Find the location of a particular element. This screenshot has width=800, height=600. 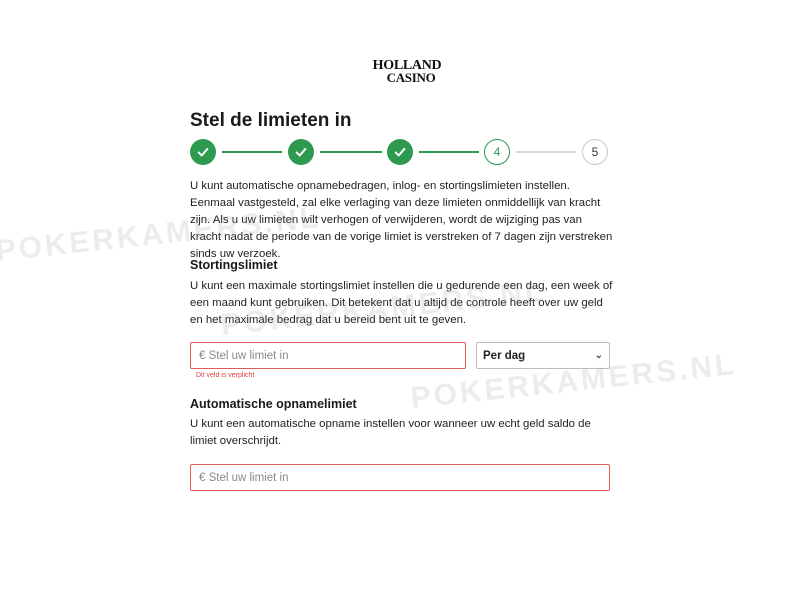

step-3-completed is located at coordinates (400, 152).